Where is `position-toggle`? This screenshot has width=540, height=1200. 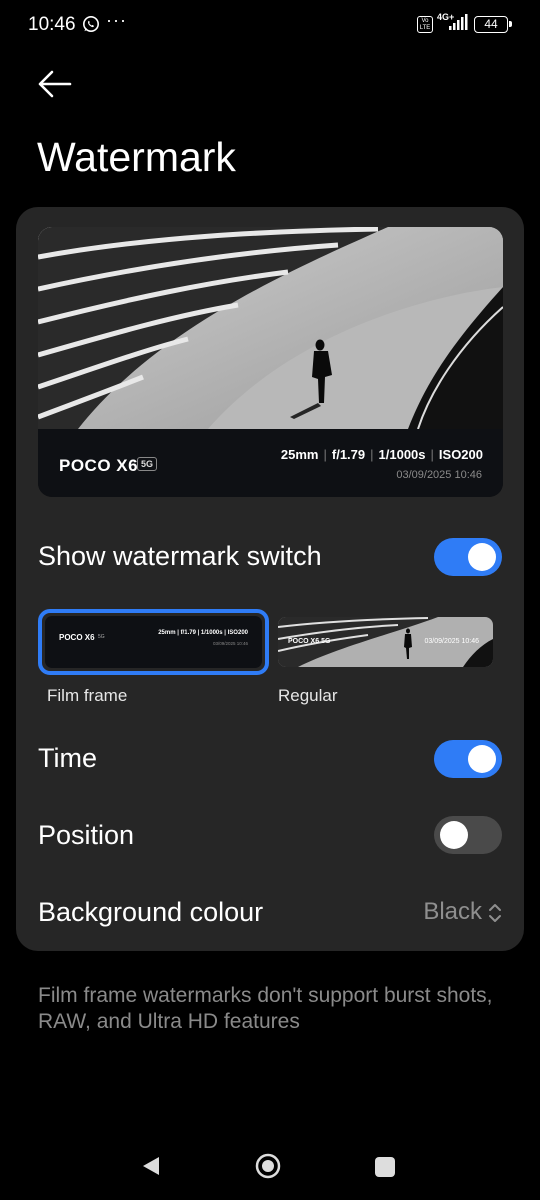 position-toggle is located at coordinates (468, 835).